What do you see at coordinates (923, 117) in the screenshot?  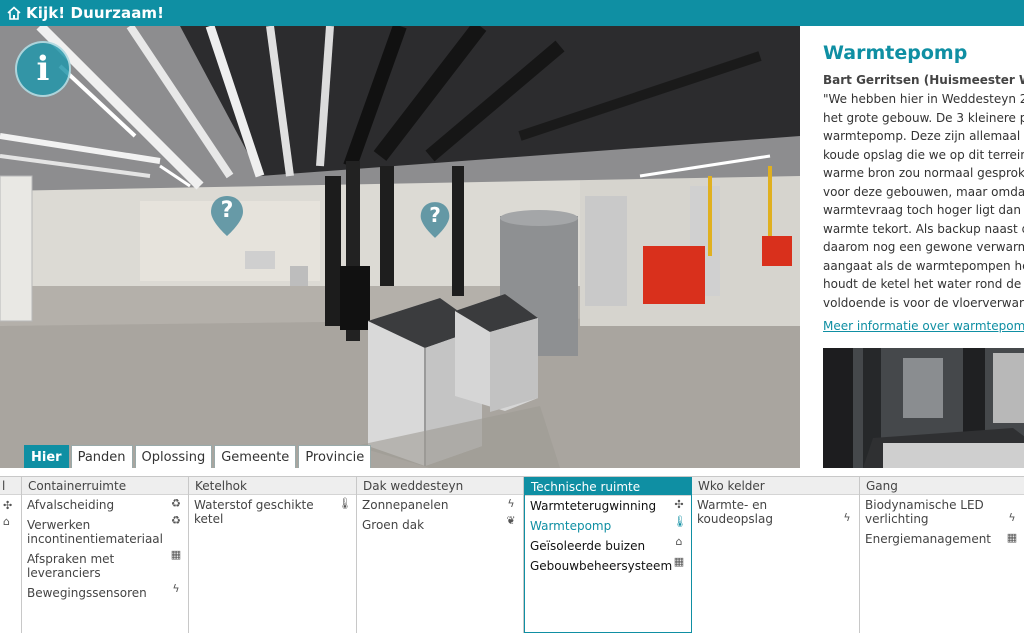 I see `quote-line: het grote gebouw. De 3 kleinere pavi` at bounding box center [923, 117].